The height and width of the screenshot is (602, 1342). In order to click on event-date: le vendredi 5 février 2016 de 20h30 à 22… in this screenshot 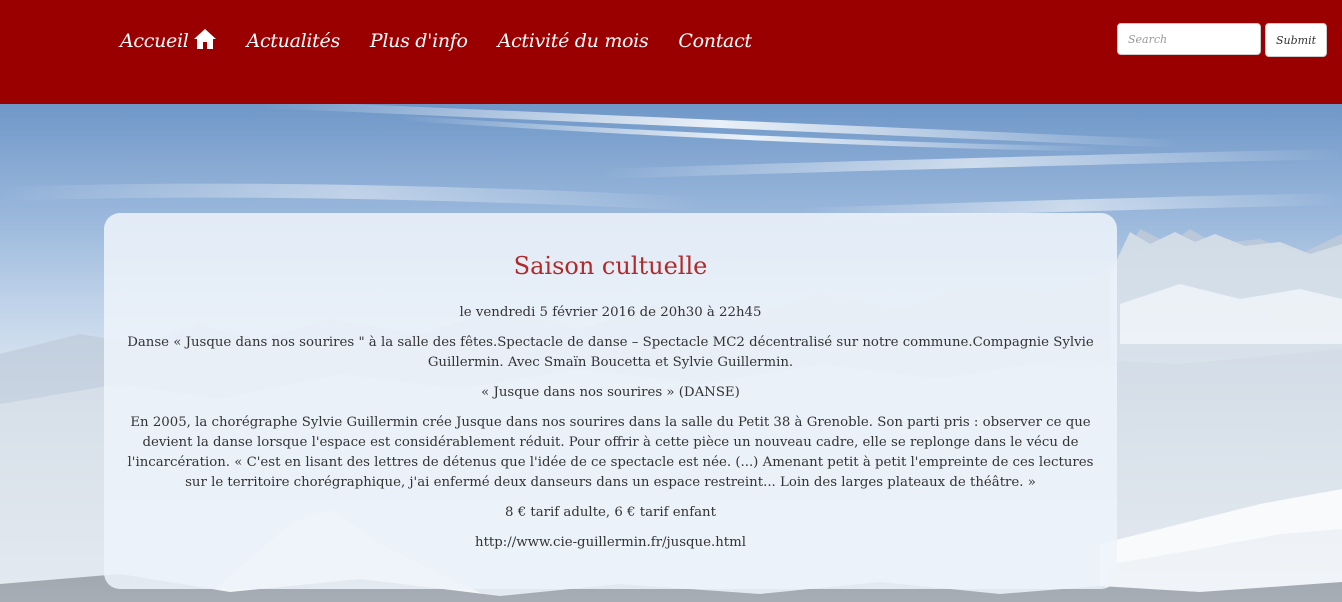, I will do `click(610, 312)`.